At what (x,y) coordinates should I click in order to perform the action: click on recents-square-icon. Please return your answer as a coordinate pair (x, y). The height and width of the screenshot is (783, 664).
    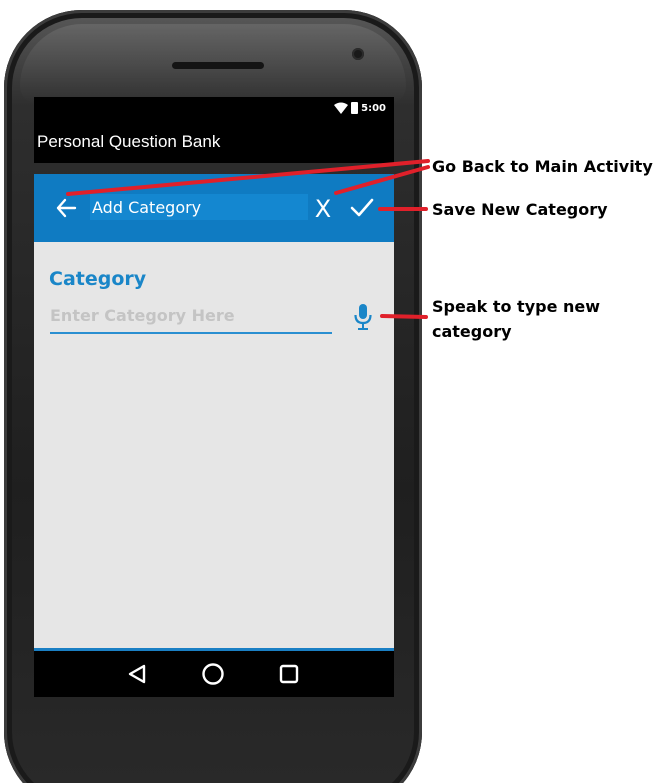
    Looking at the image, I should click on (289, 674).